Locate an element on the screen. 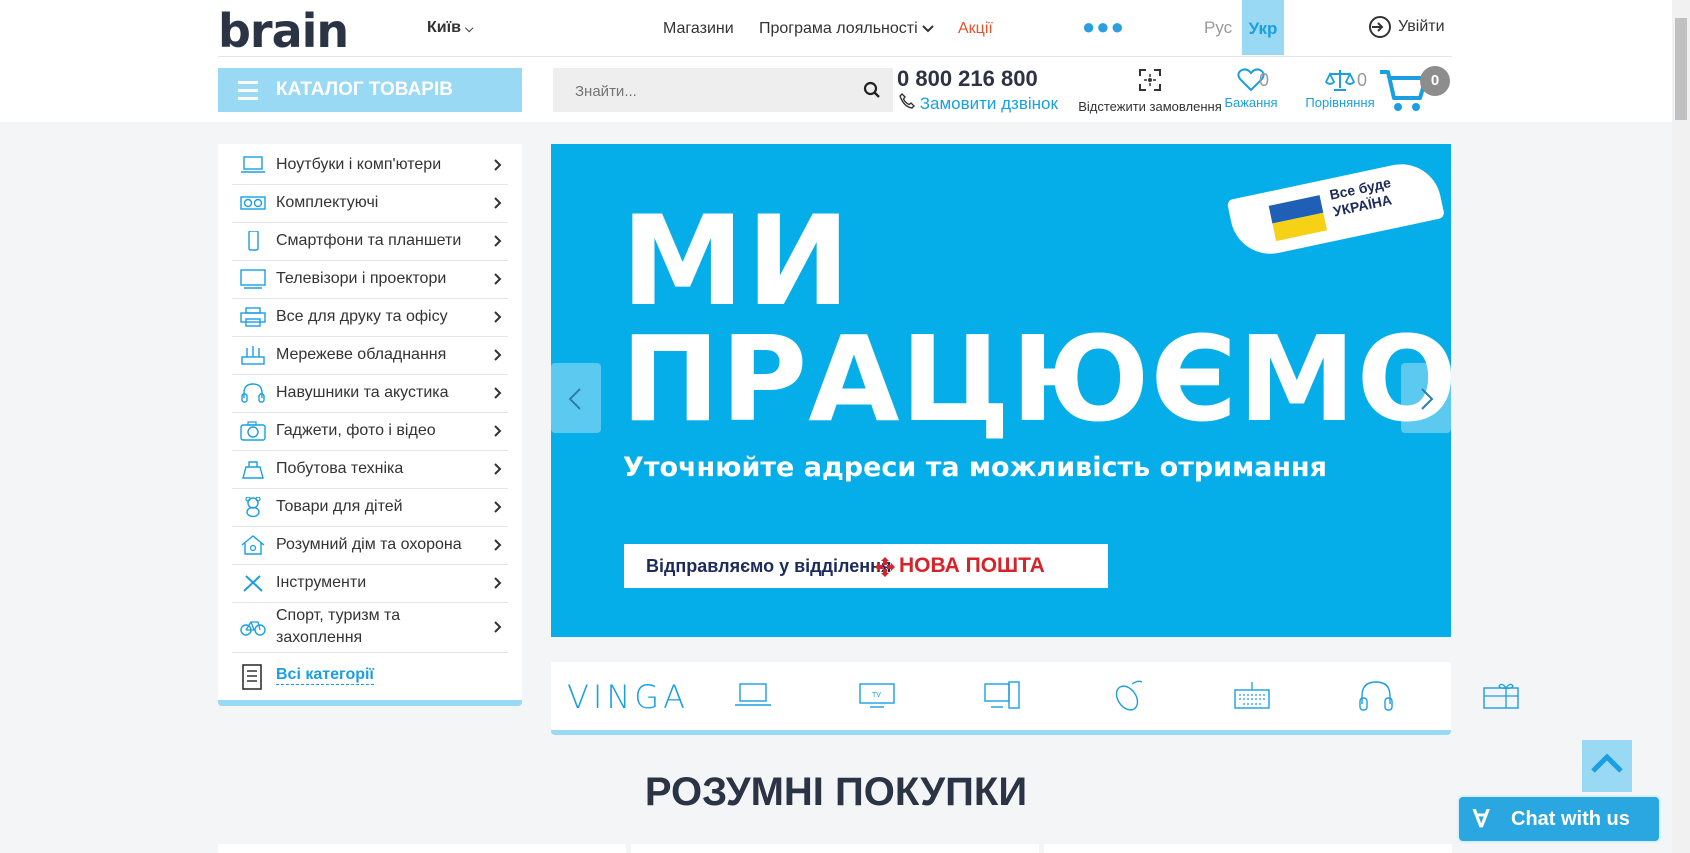 The image size is (1690, 853). compare-label: Порівняння is located at coordinates (1340, 102).